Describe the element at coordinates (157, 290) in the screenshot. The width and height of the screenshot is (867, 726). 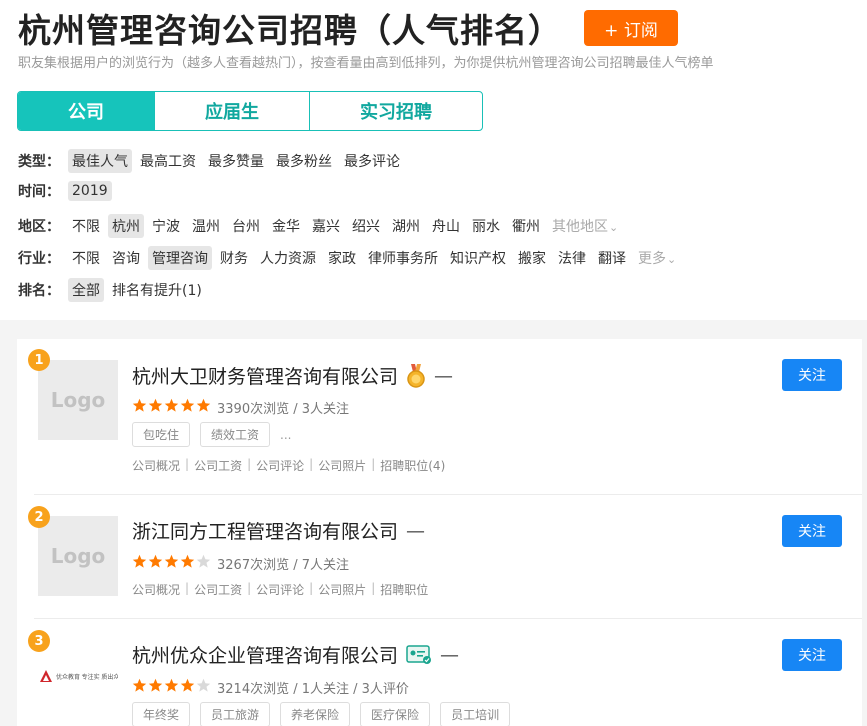
I see `filter-option: 排名有提升(1)` at that location.